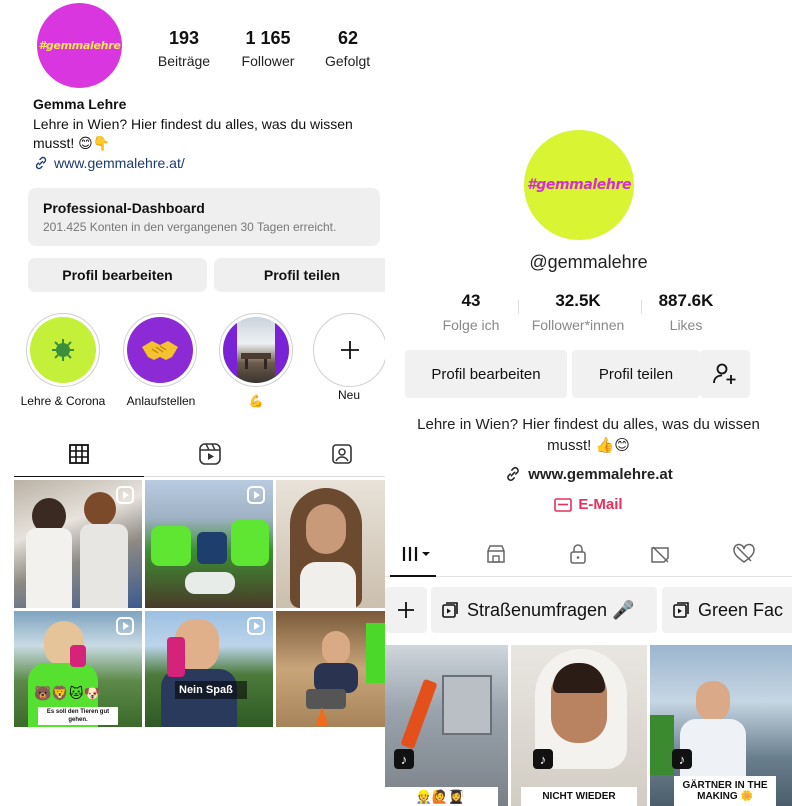  Describe the element at coordinates (686, 312) in the screenshot. I see `stat-likes: 887.6K Likes` at that location.